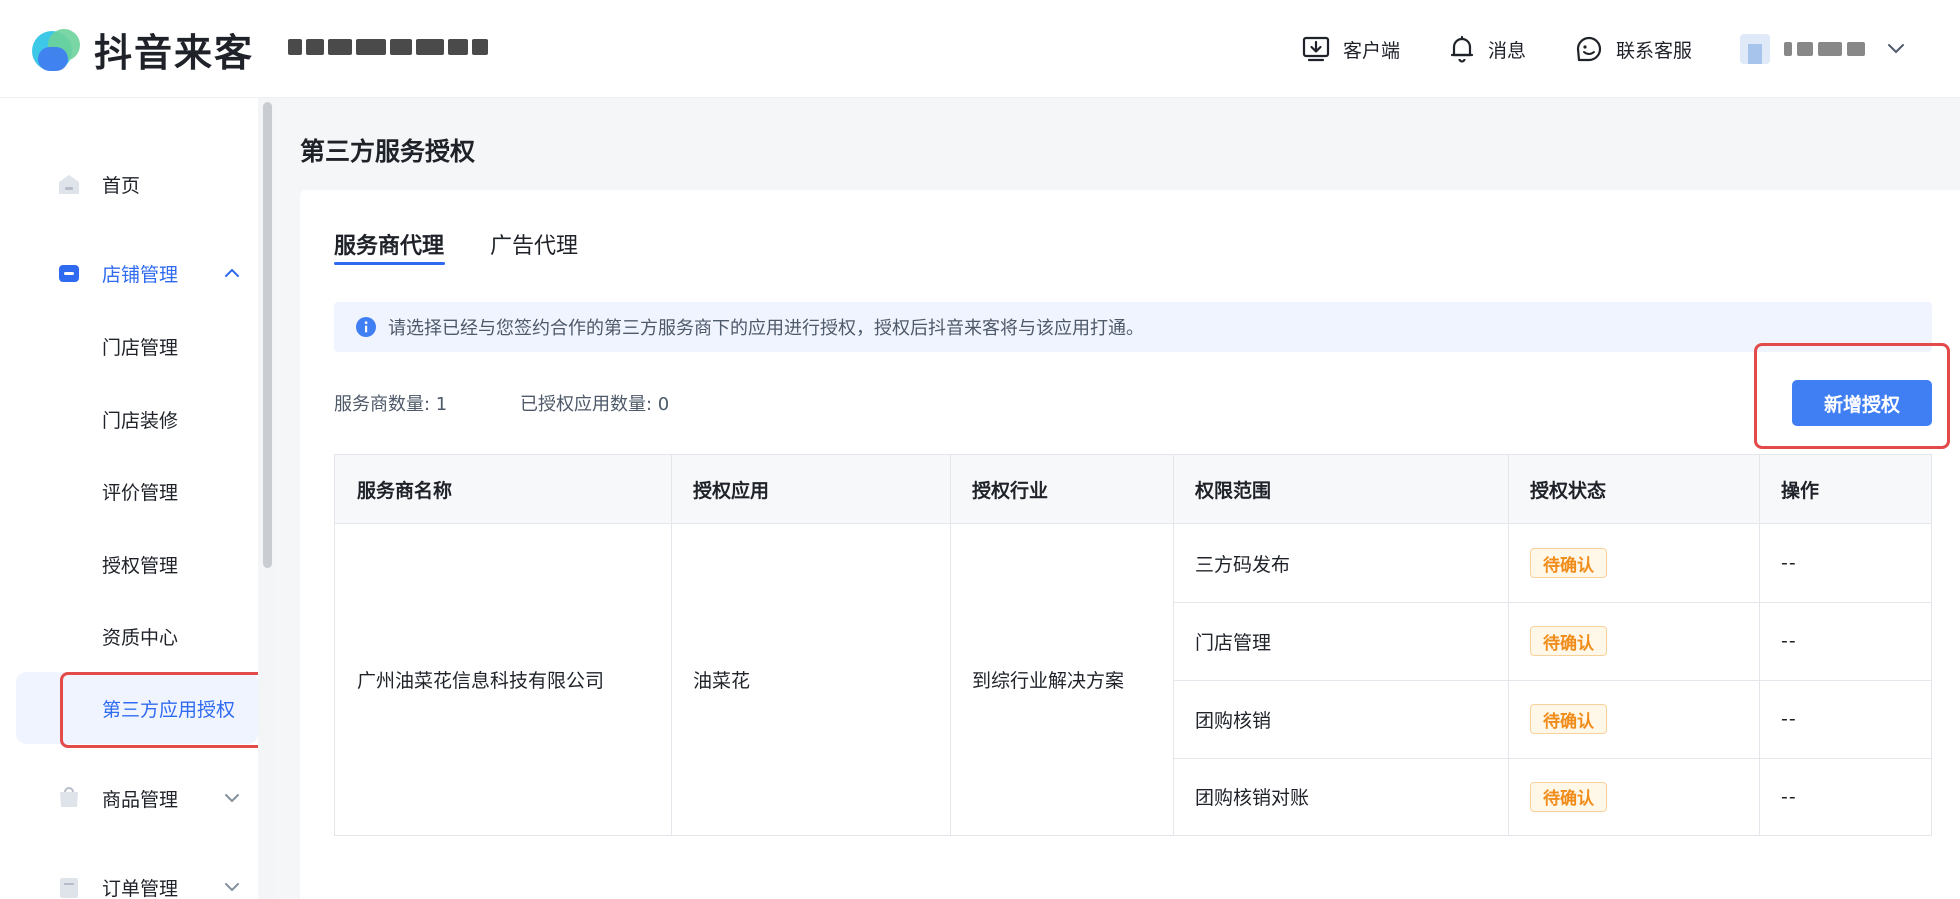 The height and width of the screenshot is (899, 1960). Describe the element at coordinates (57, 50) in the screenshot. I see `logo-mark-icon` at that location.